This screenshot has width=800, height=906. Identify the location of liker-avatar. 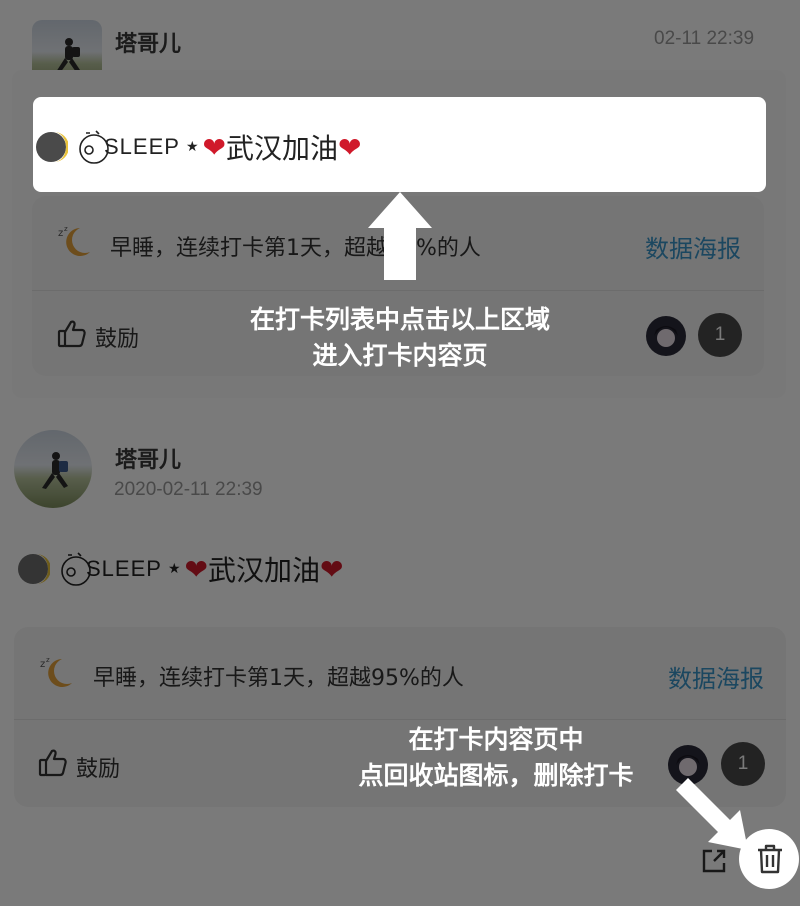
(666, 336).